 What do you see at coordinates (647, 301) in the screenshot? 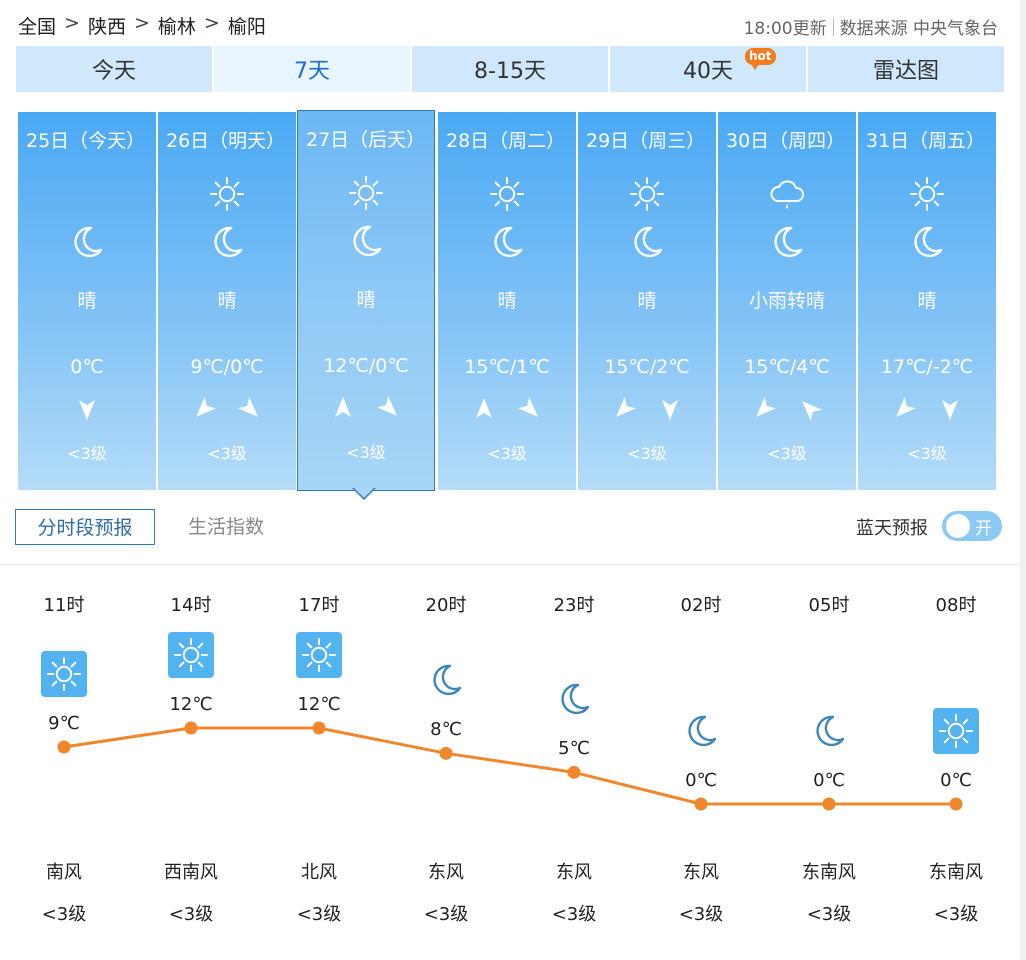
I see `day-card: 29日（周三） 晴 15℃/2℃ <3级` at bounding box center [647, 301].